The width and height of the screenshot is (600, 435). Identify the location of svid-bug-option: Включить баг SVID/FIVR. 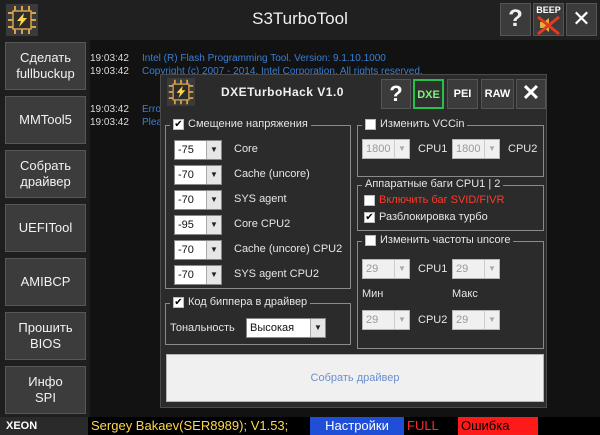
(434, 200).